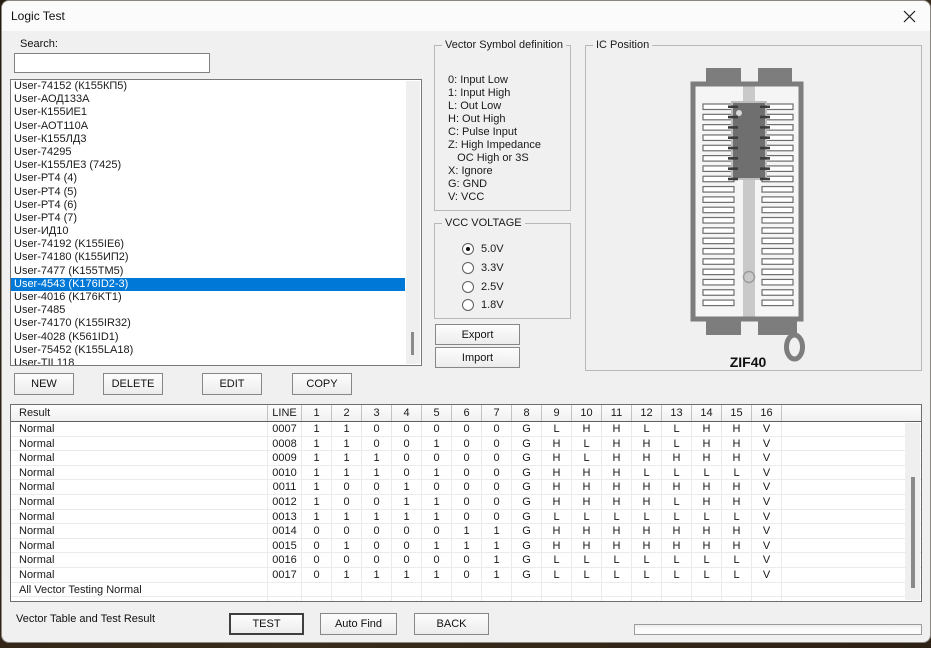 This screenshot has width=931, height=648. Describe the element at coordinates (112, 63) in the screenshot. I see `search-input` at that location.